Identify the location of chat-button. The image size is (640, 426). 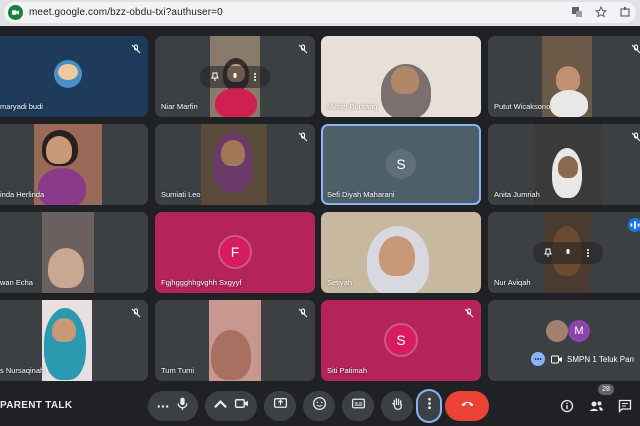
(625, 406).